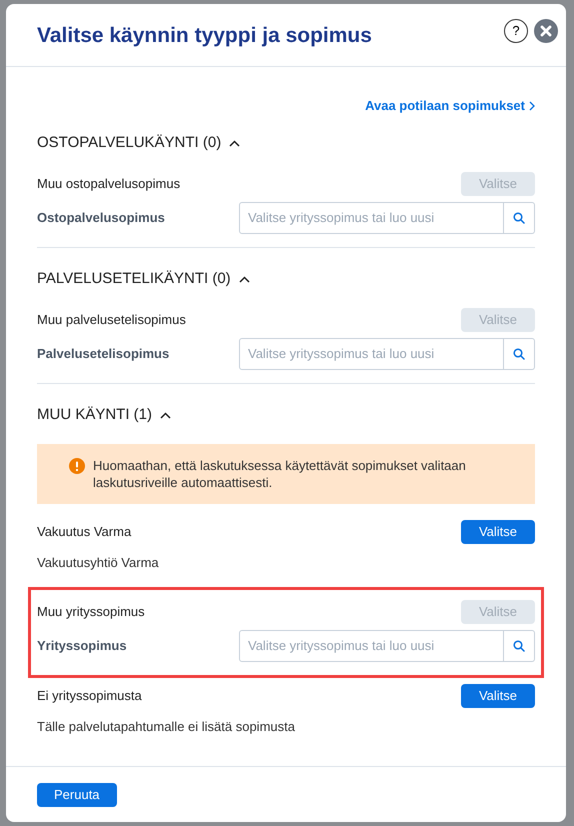  What do you see at coordinates (84, 531) in the screenshot?
I see `option-name: Vakuutus Varma` at bounding box center [84, 531].